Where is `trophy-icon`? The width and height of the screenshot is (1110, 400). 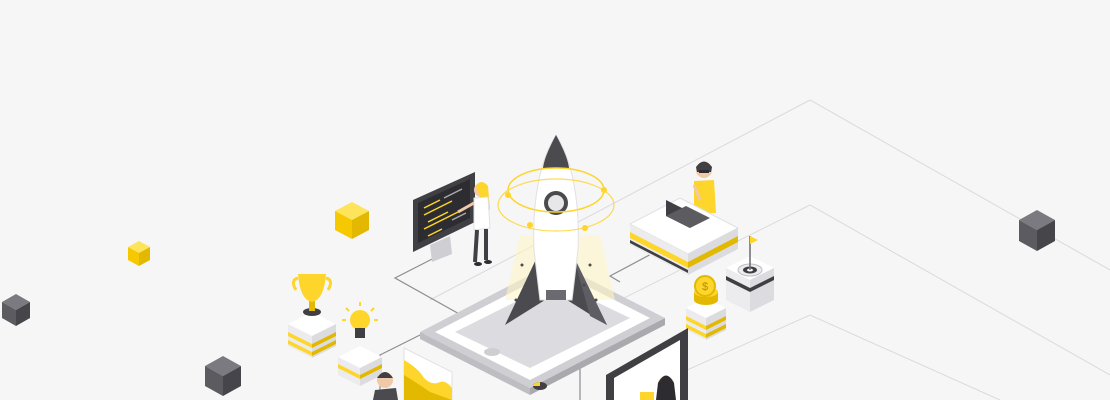 trophy-icon is located at coordinates (312, 316).